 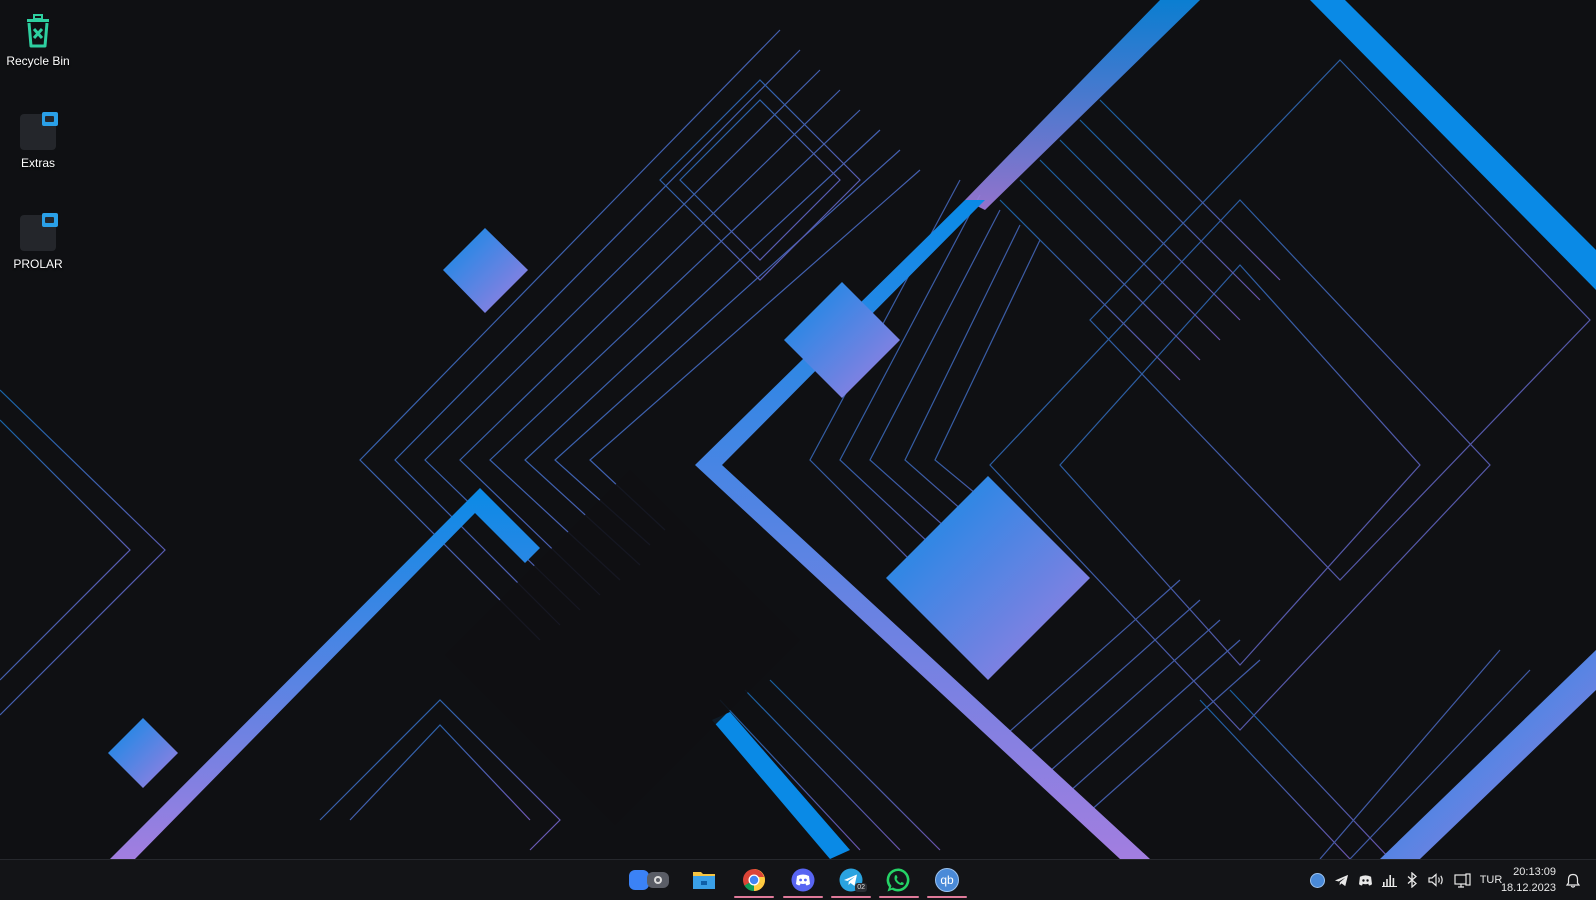 I want to click on task-view-icon, so click(x=649, y=880).